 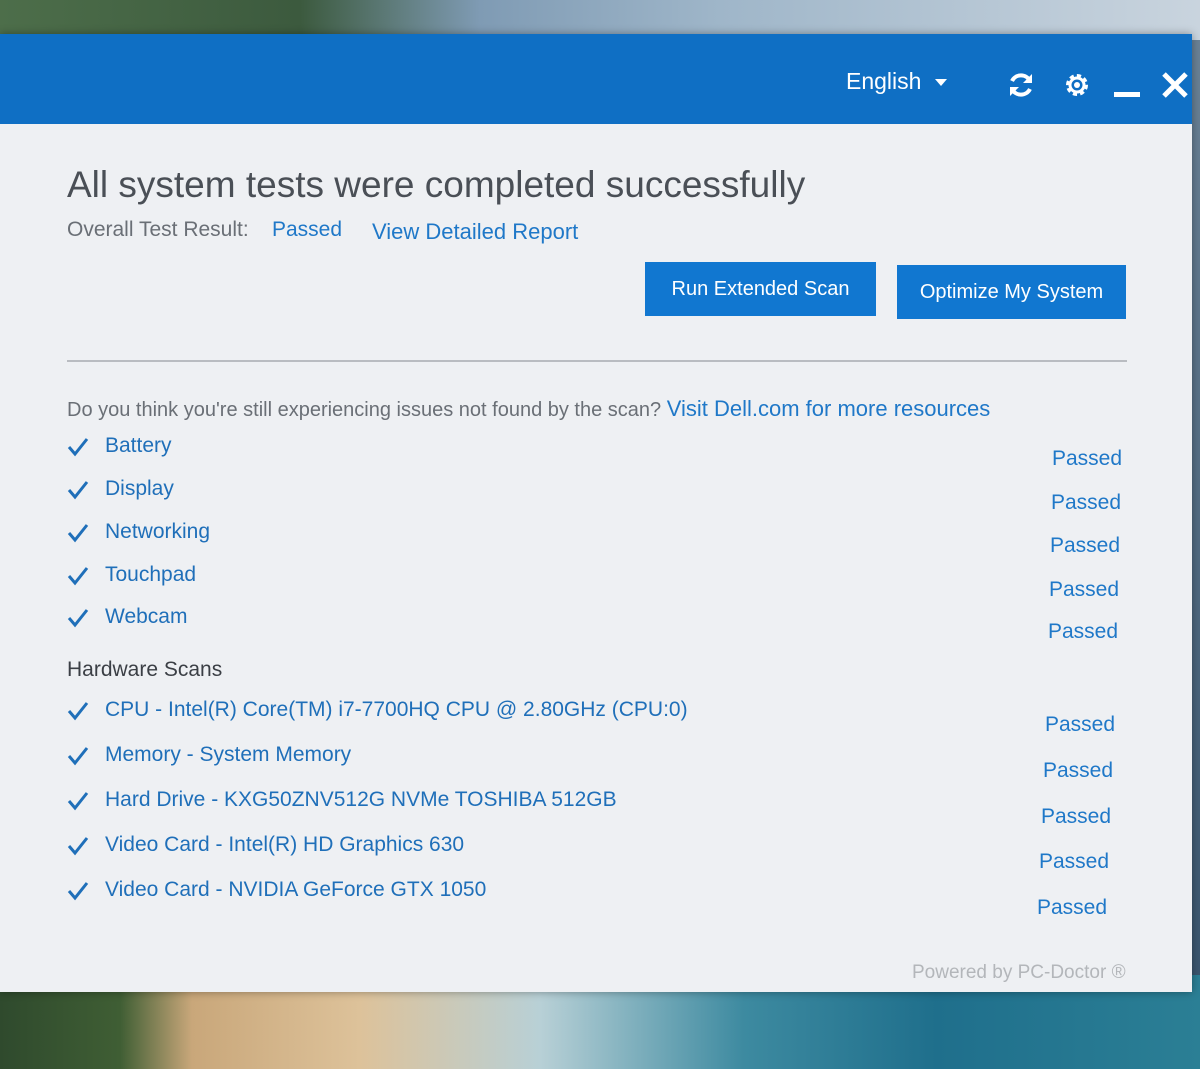 What do you see at coordinates (1127, 85) in the screenshot?
I see `minimize-icon` at bounding box center [1127, 85].